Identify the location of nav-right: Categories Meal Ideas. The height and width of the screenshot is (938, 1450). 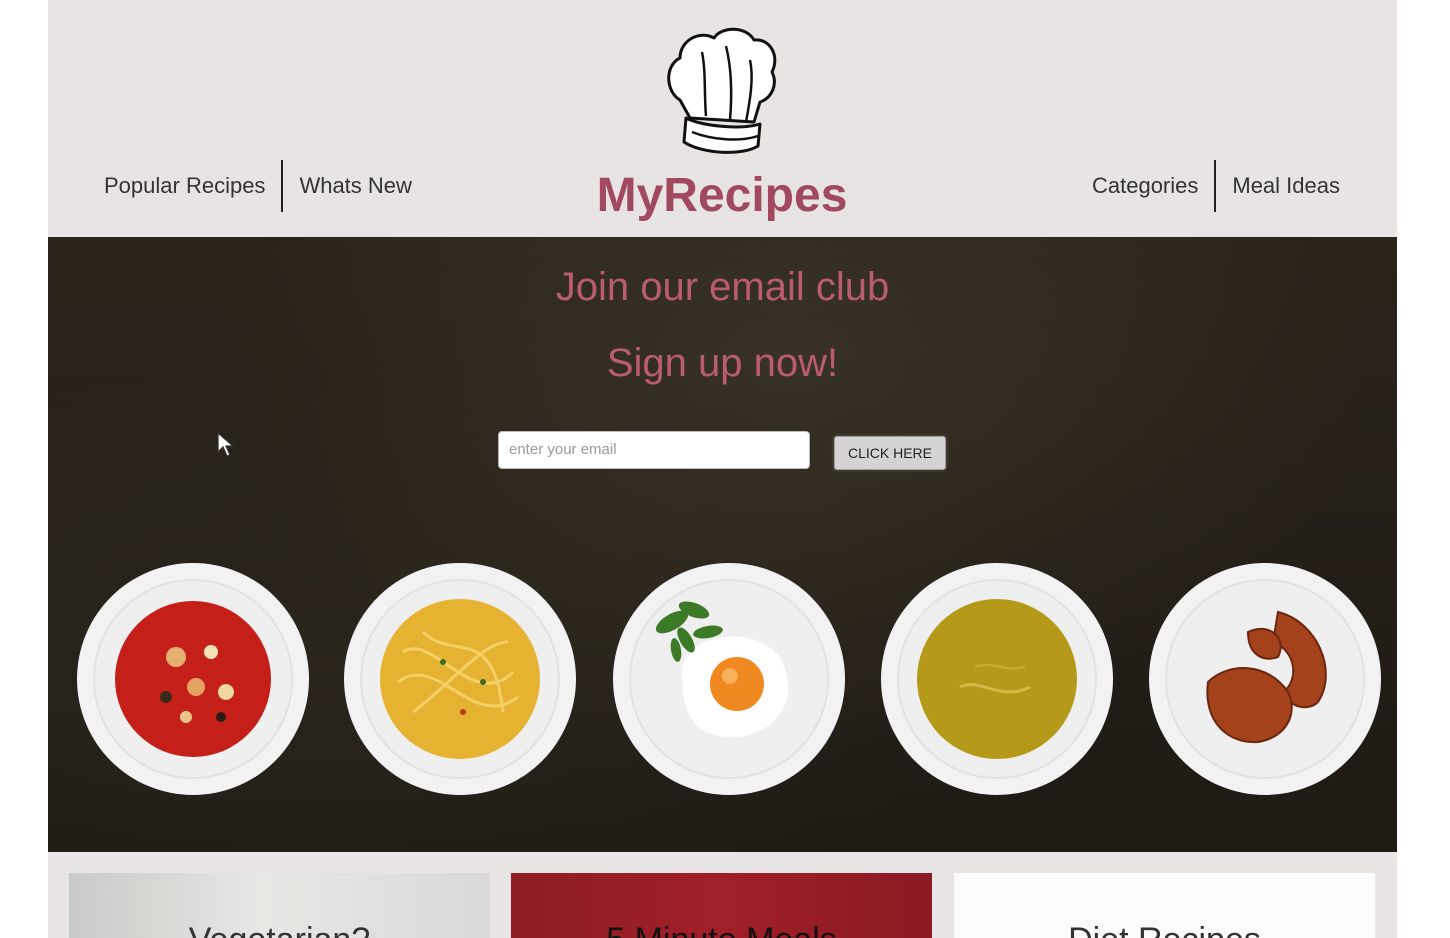
(1216, 186).